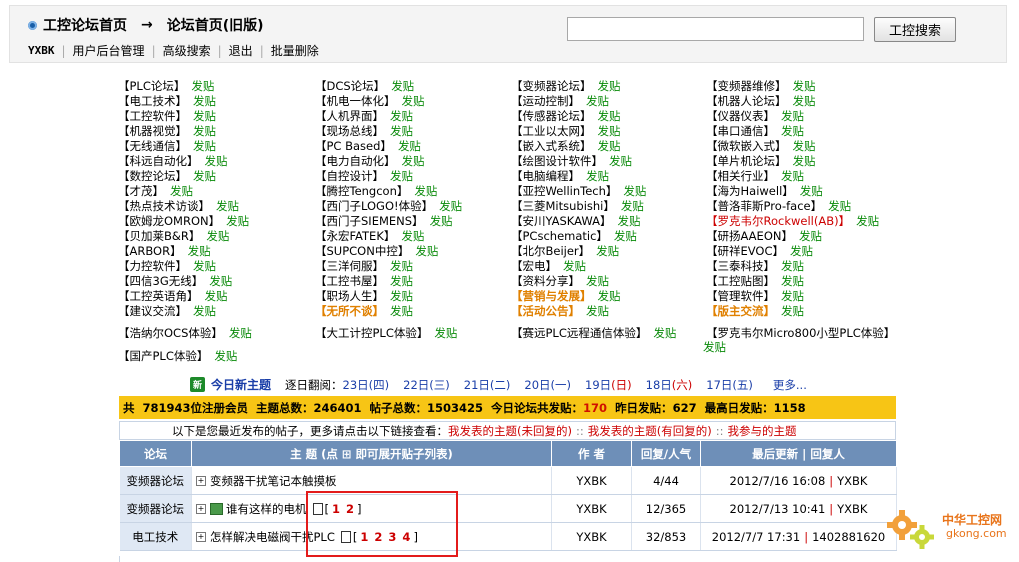 The image size is (1019, 562). What do you see at coordinates (155, 508) in the screenshot?
I see `forum-cell: 变频器论坛` at bounding box center [155, 508].